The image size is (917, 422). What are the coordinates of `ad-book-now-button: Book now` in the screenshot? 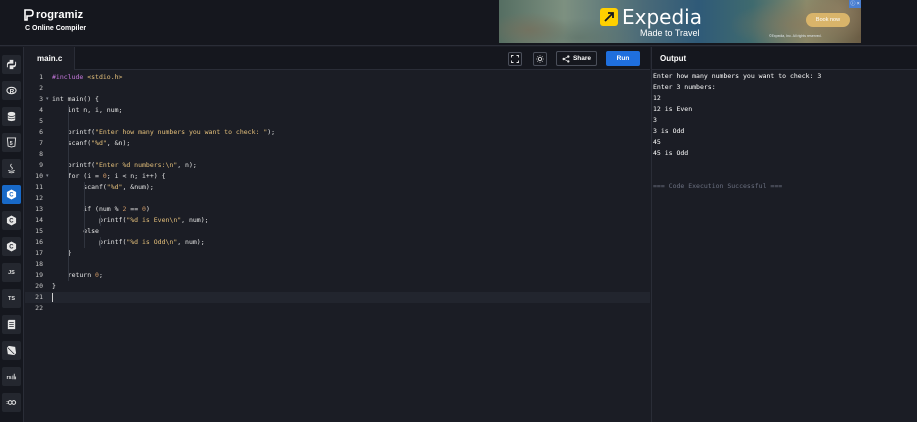 It's located at (828, 20).